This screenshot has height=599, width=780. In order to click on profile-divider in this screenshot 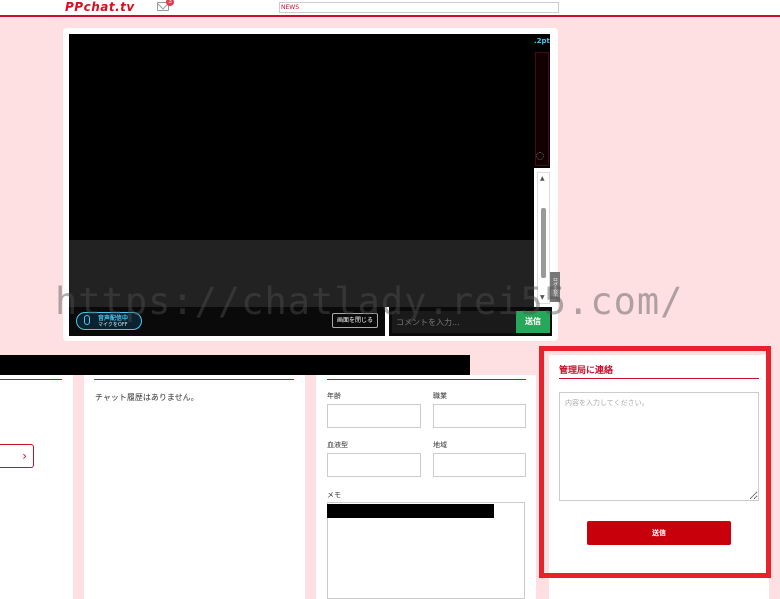, I will do `click(426, 379)`.